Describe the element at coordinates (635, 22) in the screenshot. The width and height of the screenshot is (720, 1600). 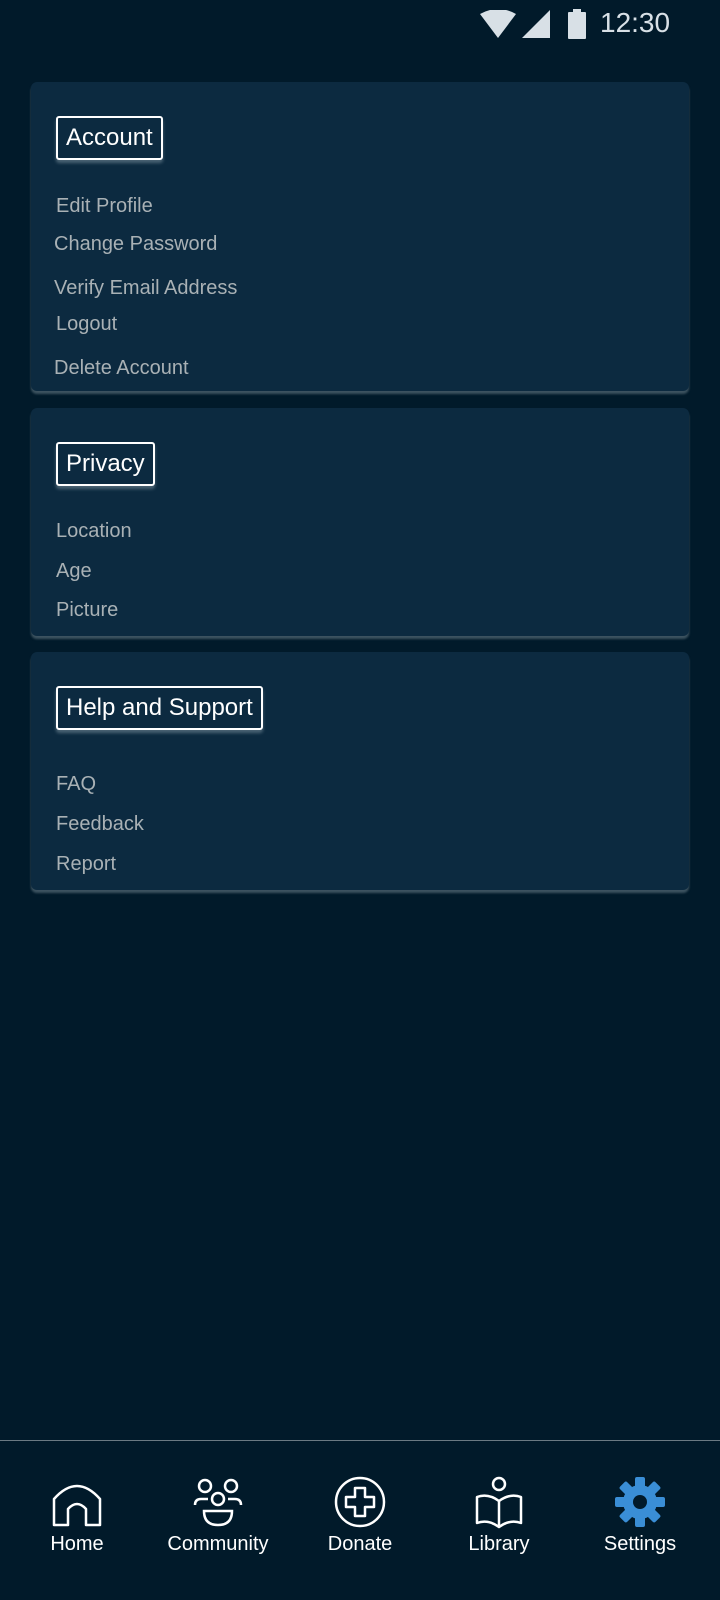
I see `status-time: 12:30` at that location.